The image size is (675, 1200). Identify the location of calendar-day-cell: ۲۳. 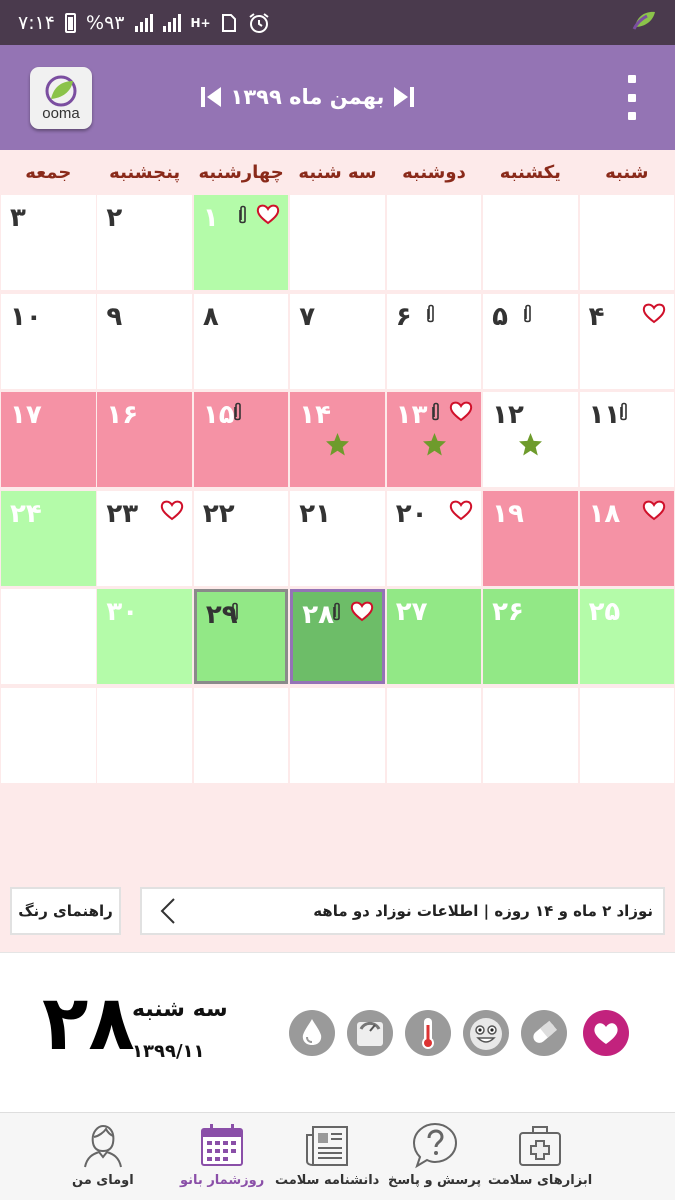
(144, 538).